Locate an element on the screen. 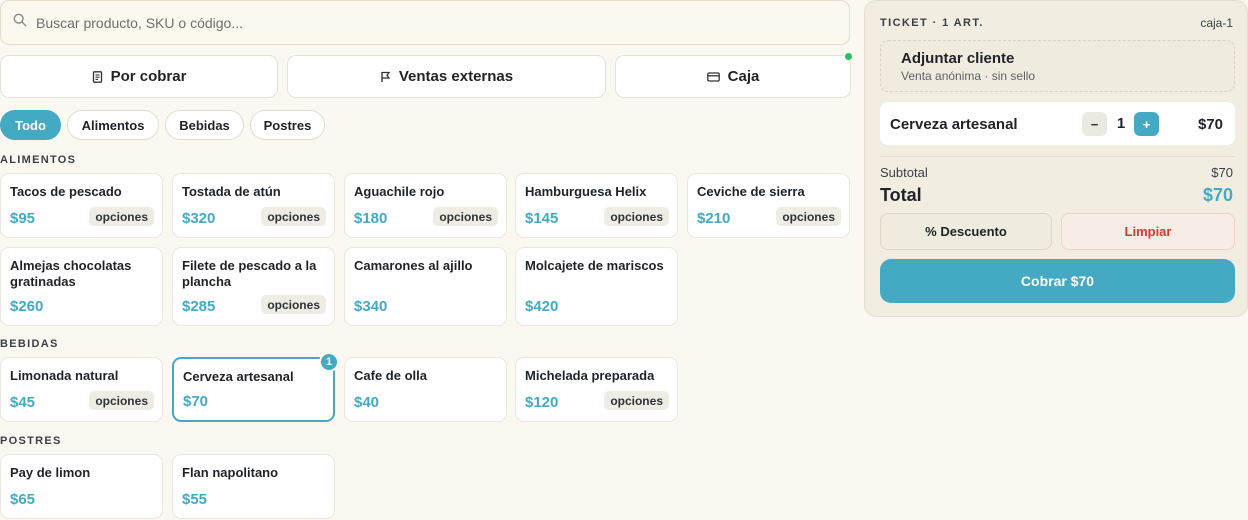 This screenshot has height=520, width=1248. product-card: Michelada preparada $120 opciones is located at coordinates (596, 389).